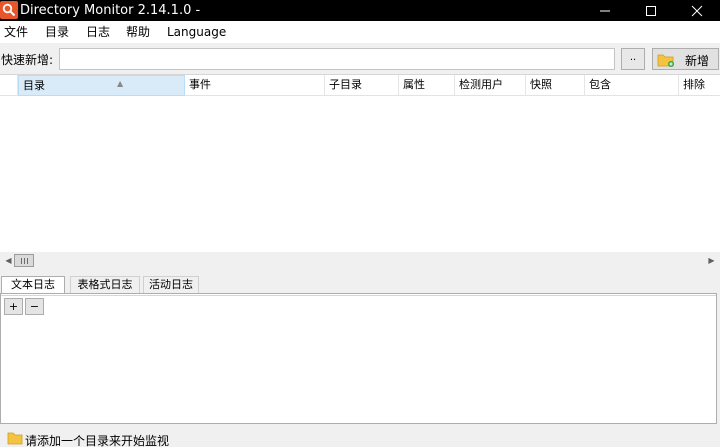  I want to click on column-header-exclude: 排除, so click(699, 85).